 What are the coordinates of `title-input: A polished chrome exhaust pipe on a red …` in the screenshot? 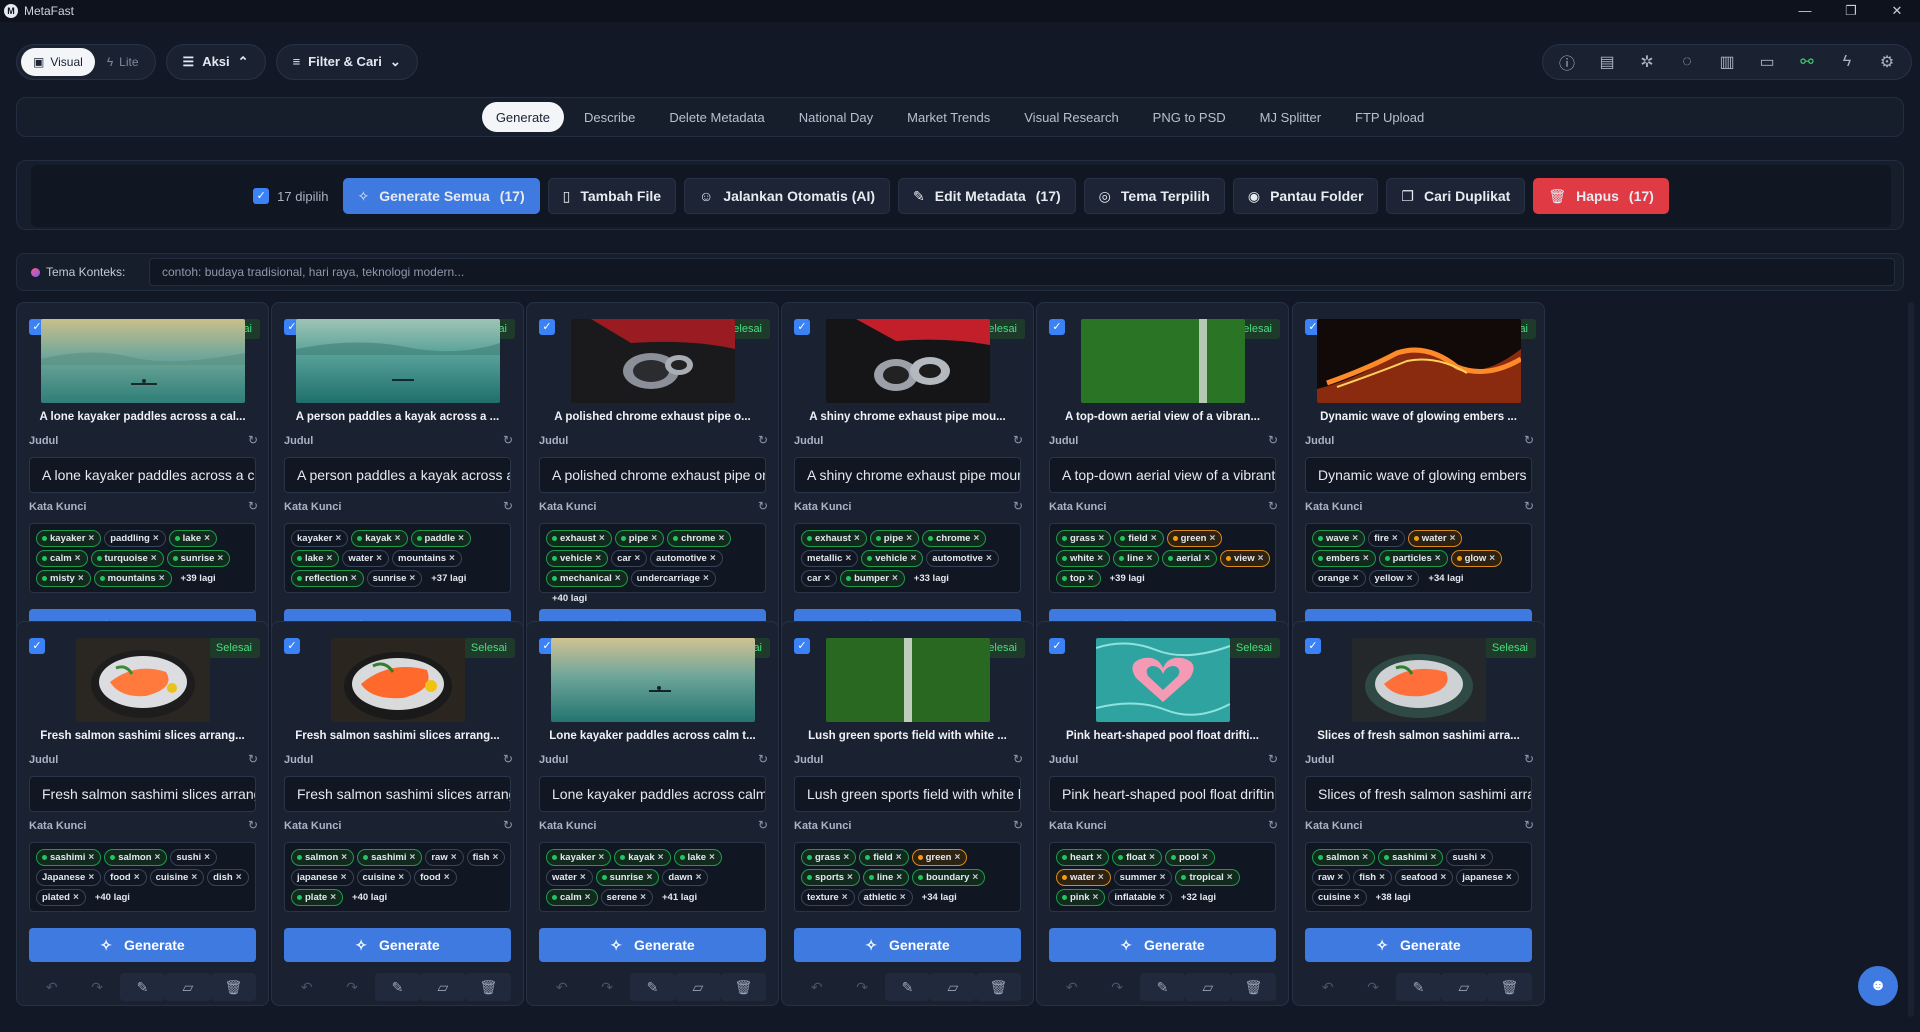 It's located at (652, 475).